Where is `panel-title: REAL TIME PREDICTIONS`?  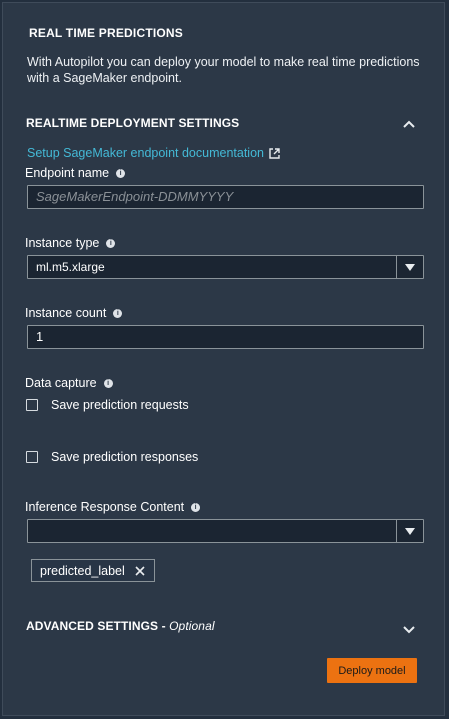 panel-title: REAL TIME PREDICTIONS is located at coordinates (106, 33).